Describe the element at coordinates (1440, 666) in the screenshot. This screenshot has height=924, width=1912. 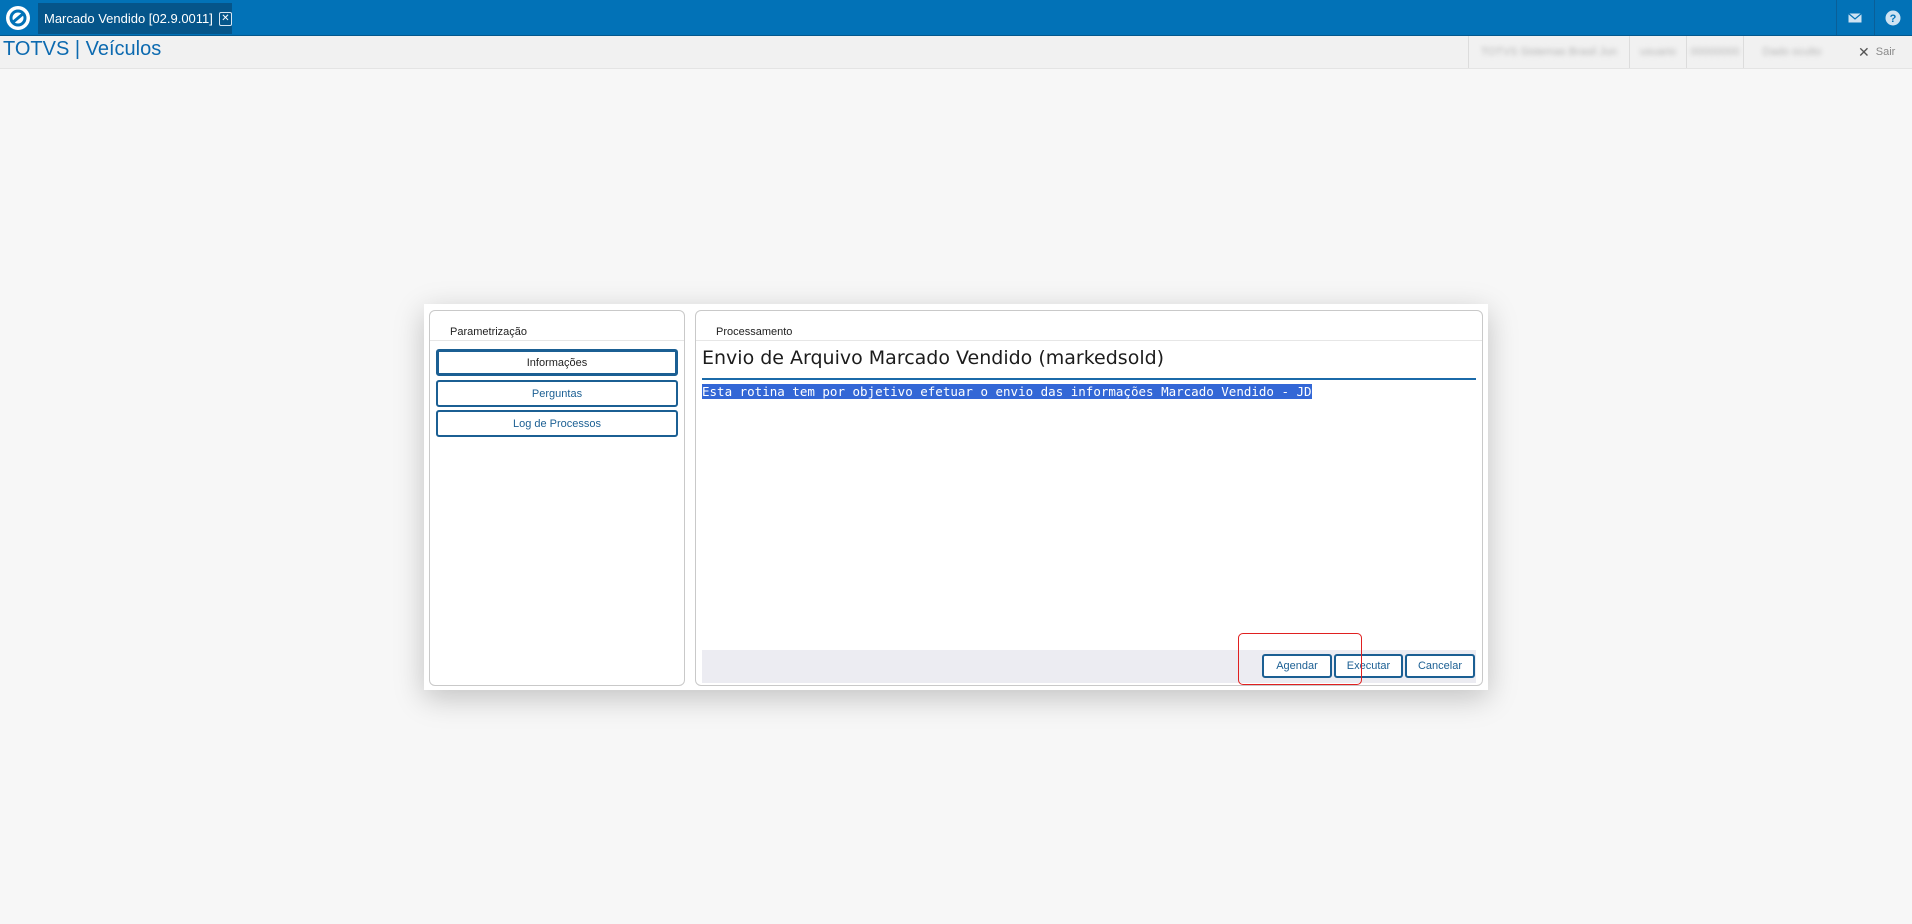
I see `cancelar-button: Cancelar` at that location.